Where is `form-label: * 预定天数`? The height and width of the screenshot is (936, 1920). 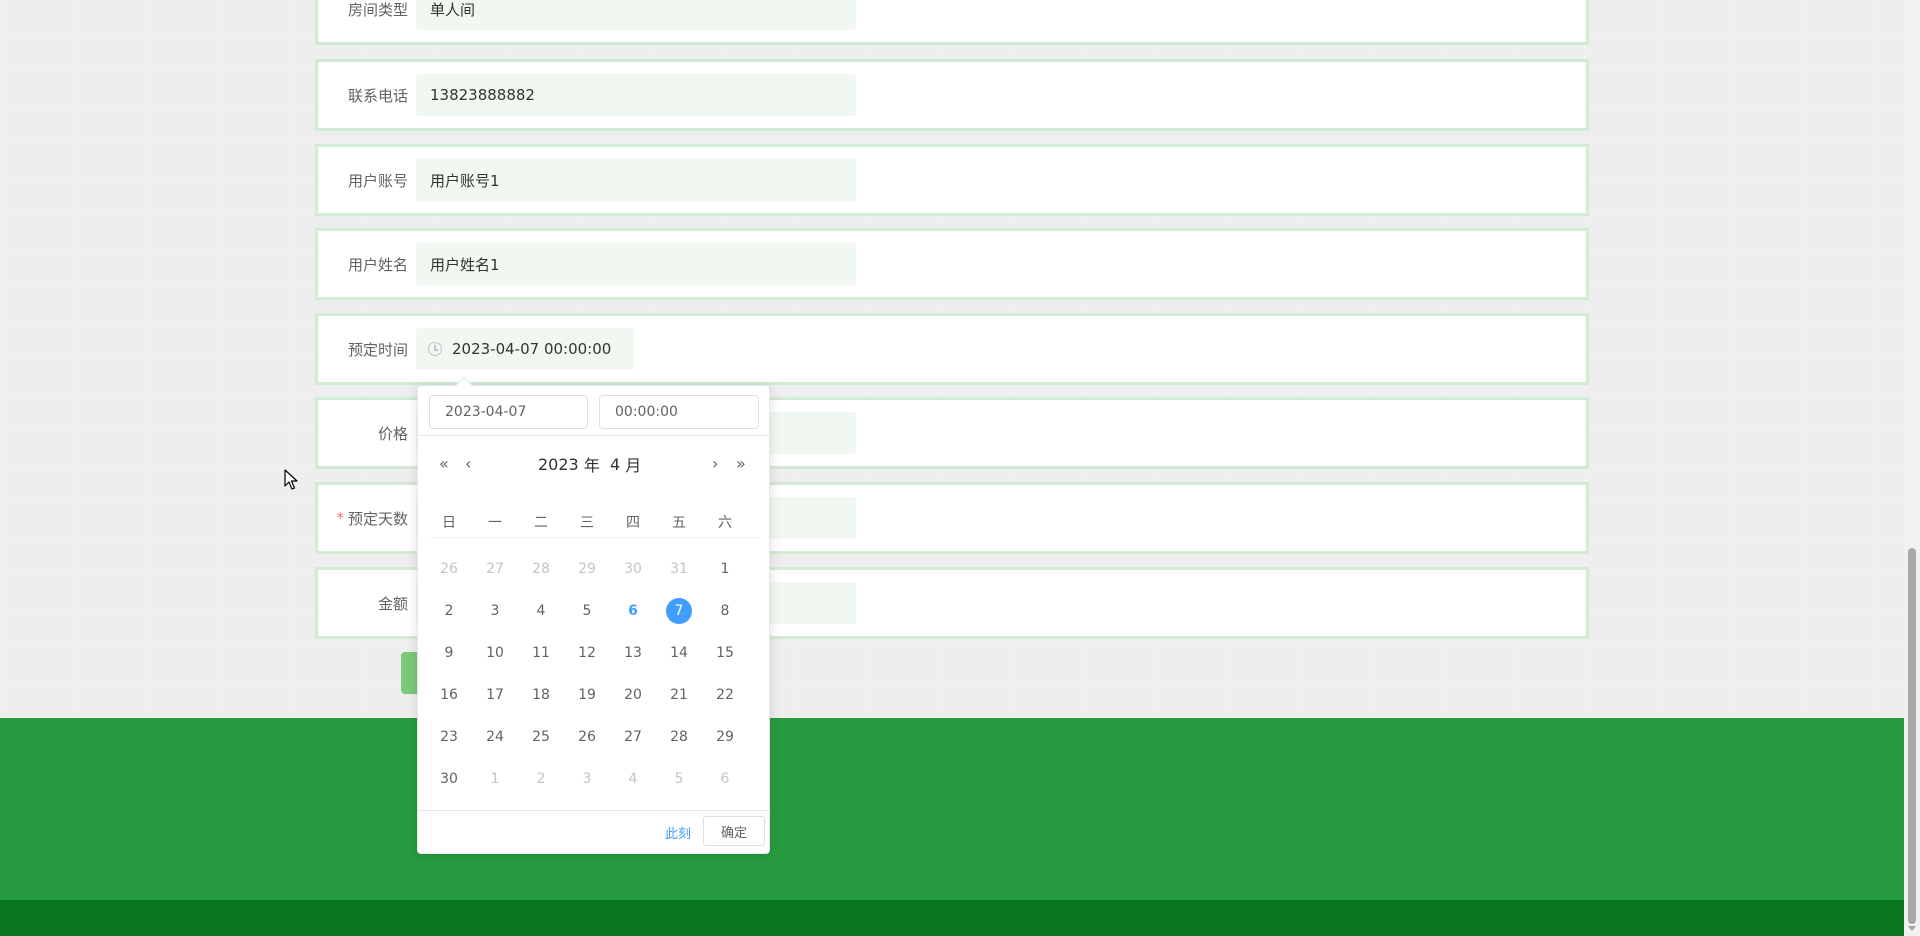
form-label: * 预定天数 is located at coordinates (372, 518).